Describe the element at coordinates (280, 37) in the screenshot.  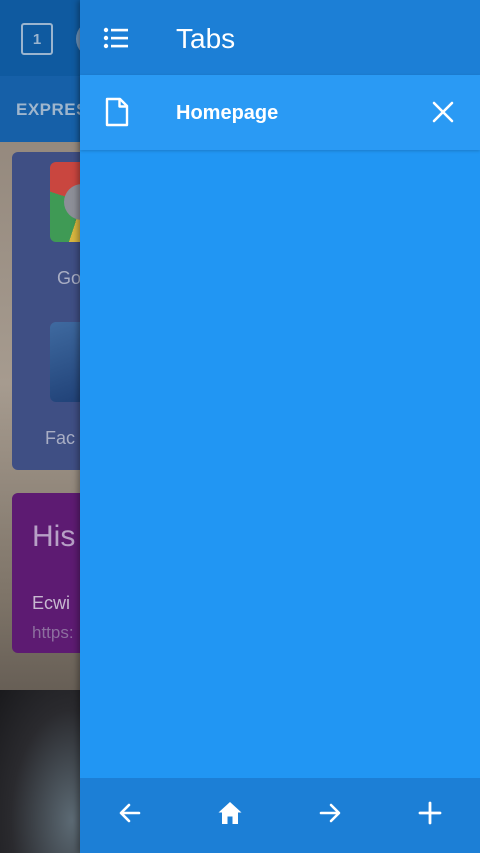
I see `drawer-header: Tabs` at that location.